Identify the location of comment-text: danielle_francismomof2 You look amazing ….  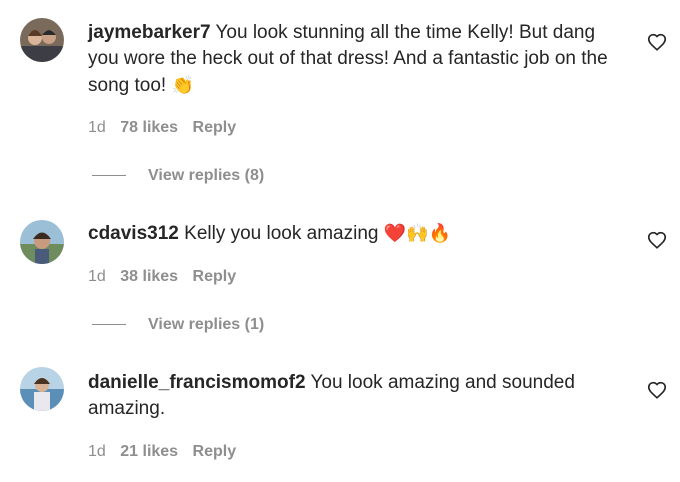
(358, 396).